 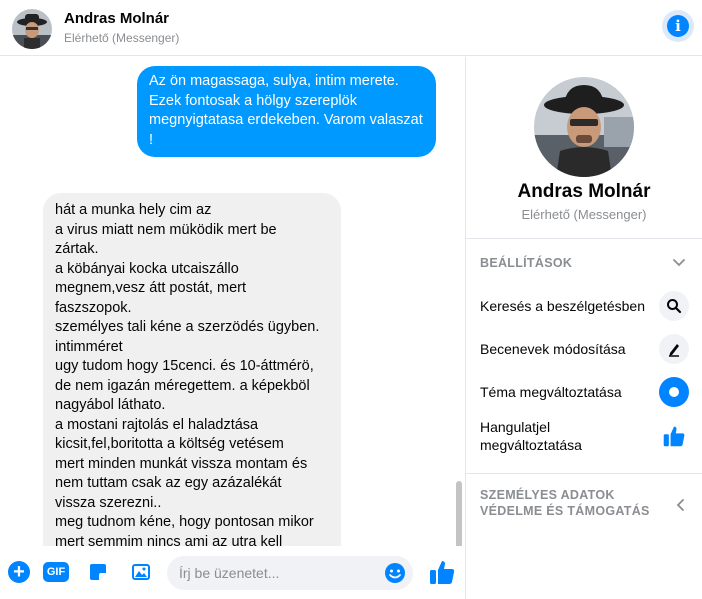 What do you see at coordinates (147, 268) in the screenshot?
I see `message-line: a köbányai kocka utcaiszállo` at bounding box center [147, 268].